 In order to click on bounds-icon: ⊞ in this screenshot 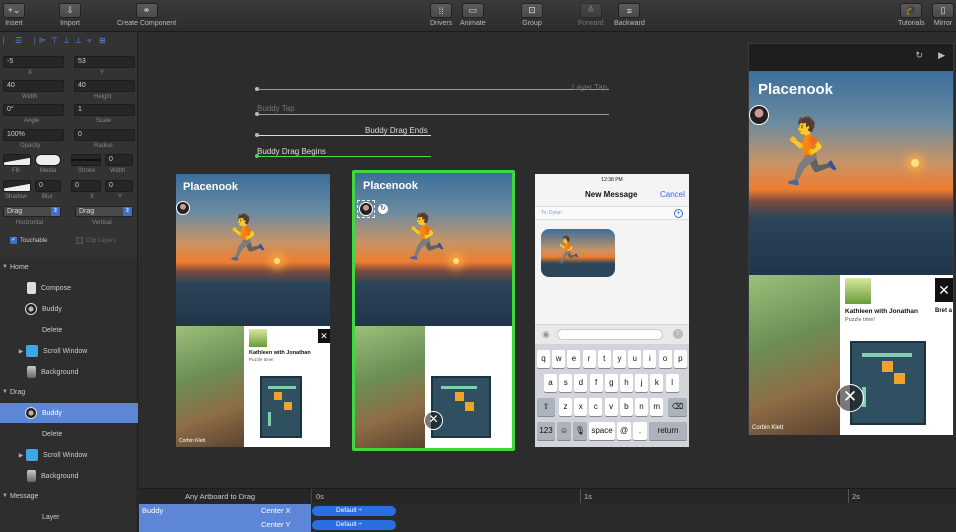, I will do `click(103, 40)`.